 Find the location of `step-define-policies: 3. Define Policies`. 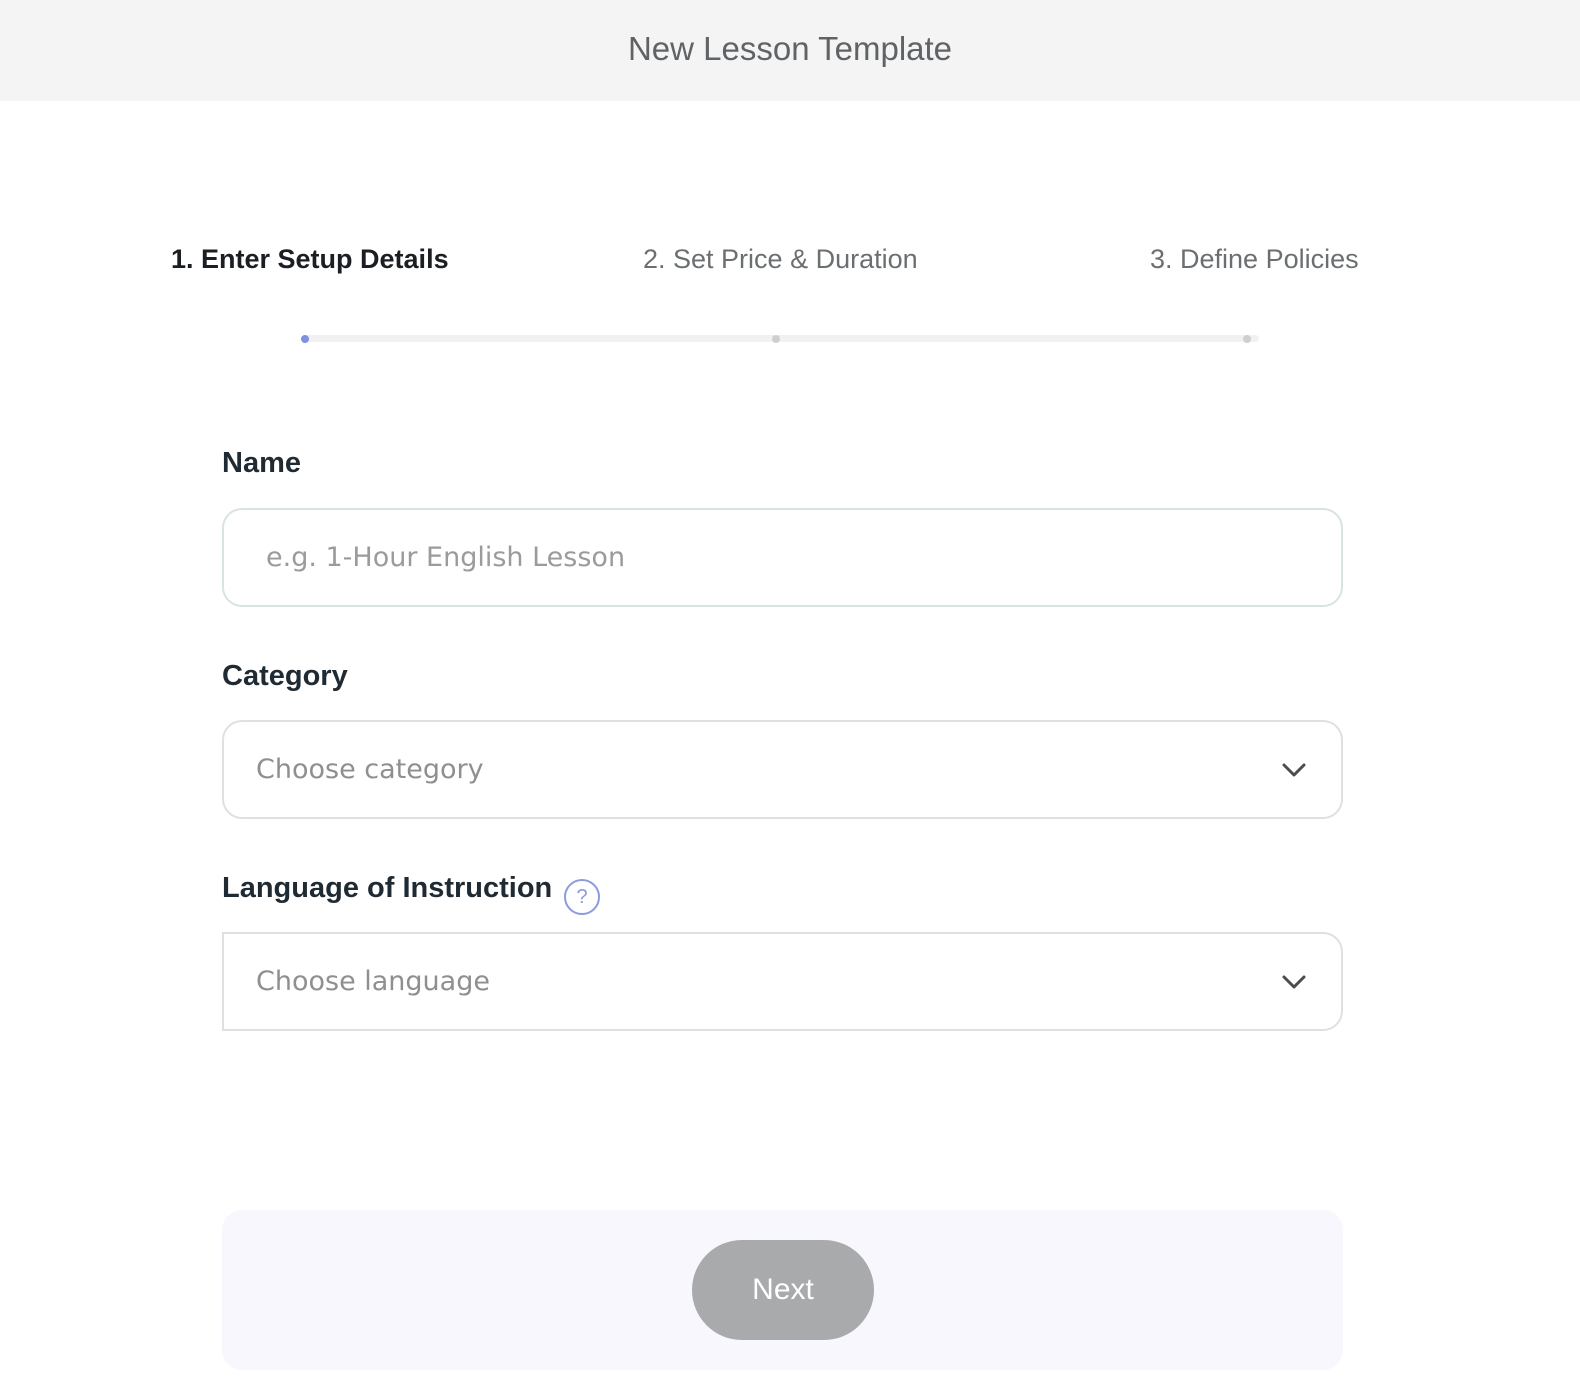

step-define-policies: 3. Define Policies is located at coordinates (1254, 259).